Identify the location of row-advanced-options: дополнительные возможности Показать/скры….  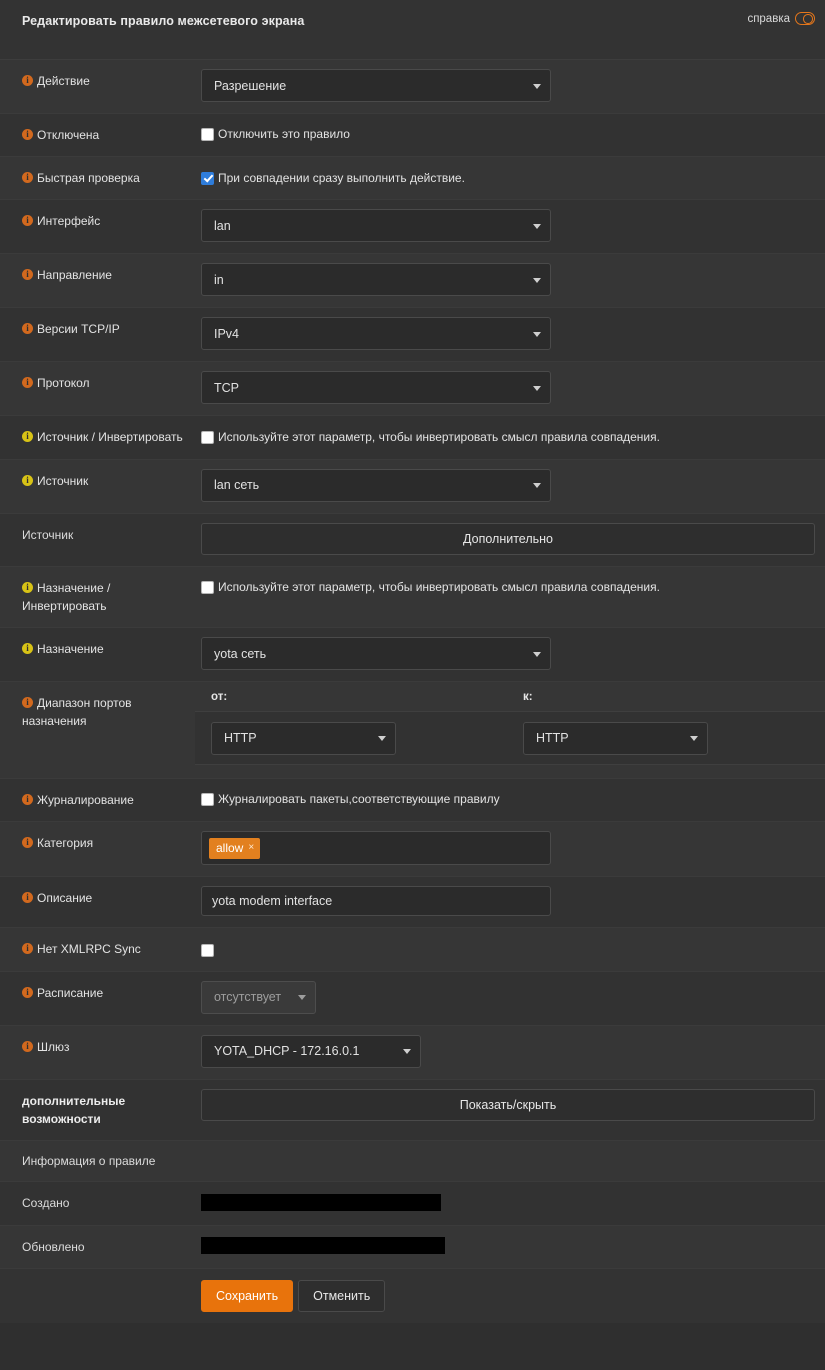
(412, 1110).